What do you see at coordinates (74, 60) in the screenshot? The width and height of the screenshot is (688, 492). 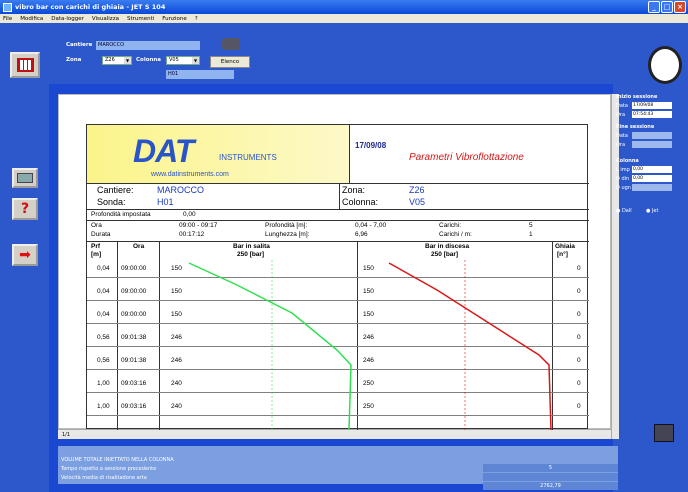 I see `zona-label: Zona` at bounding box center [74, 60].